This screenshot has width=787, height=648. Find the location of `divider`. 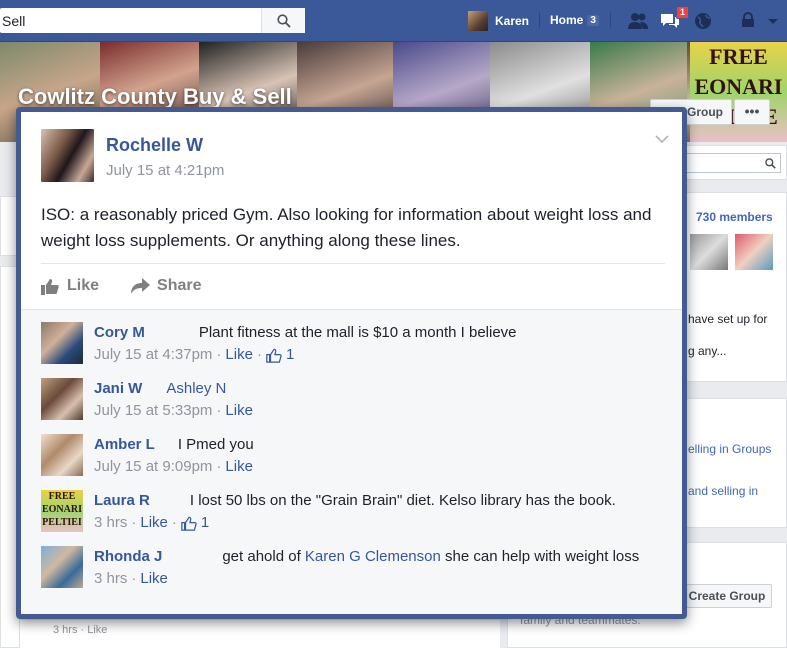

divider is located at coordinates (353, 263).